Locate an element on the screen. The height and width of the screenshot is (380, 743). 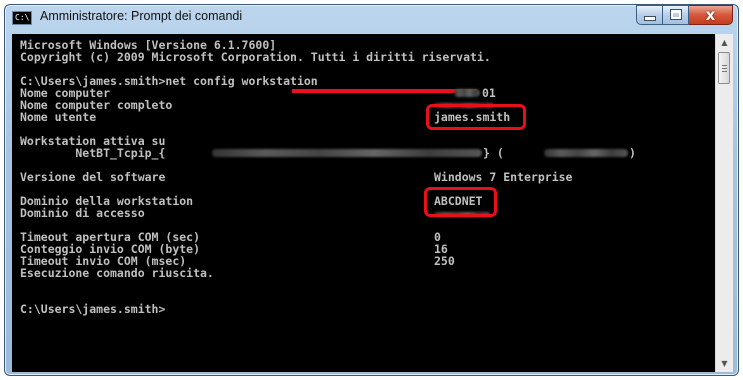
netbt-end: ) is located at coordinates (632, 153).